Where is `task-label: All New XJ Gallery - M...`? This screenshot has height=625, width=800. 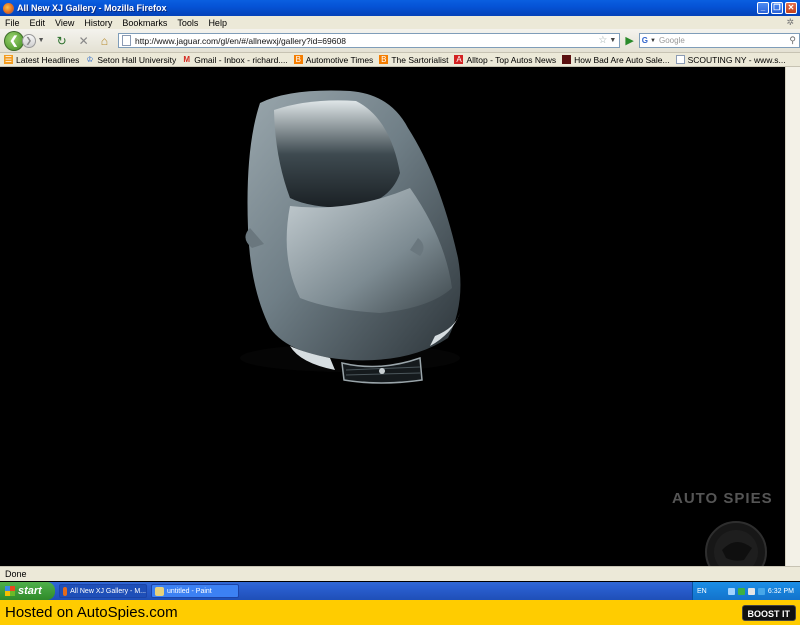
task-label: All New XJ Gallery - M... is located at coordinates (108, 591).